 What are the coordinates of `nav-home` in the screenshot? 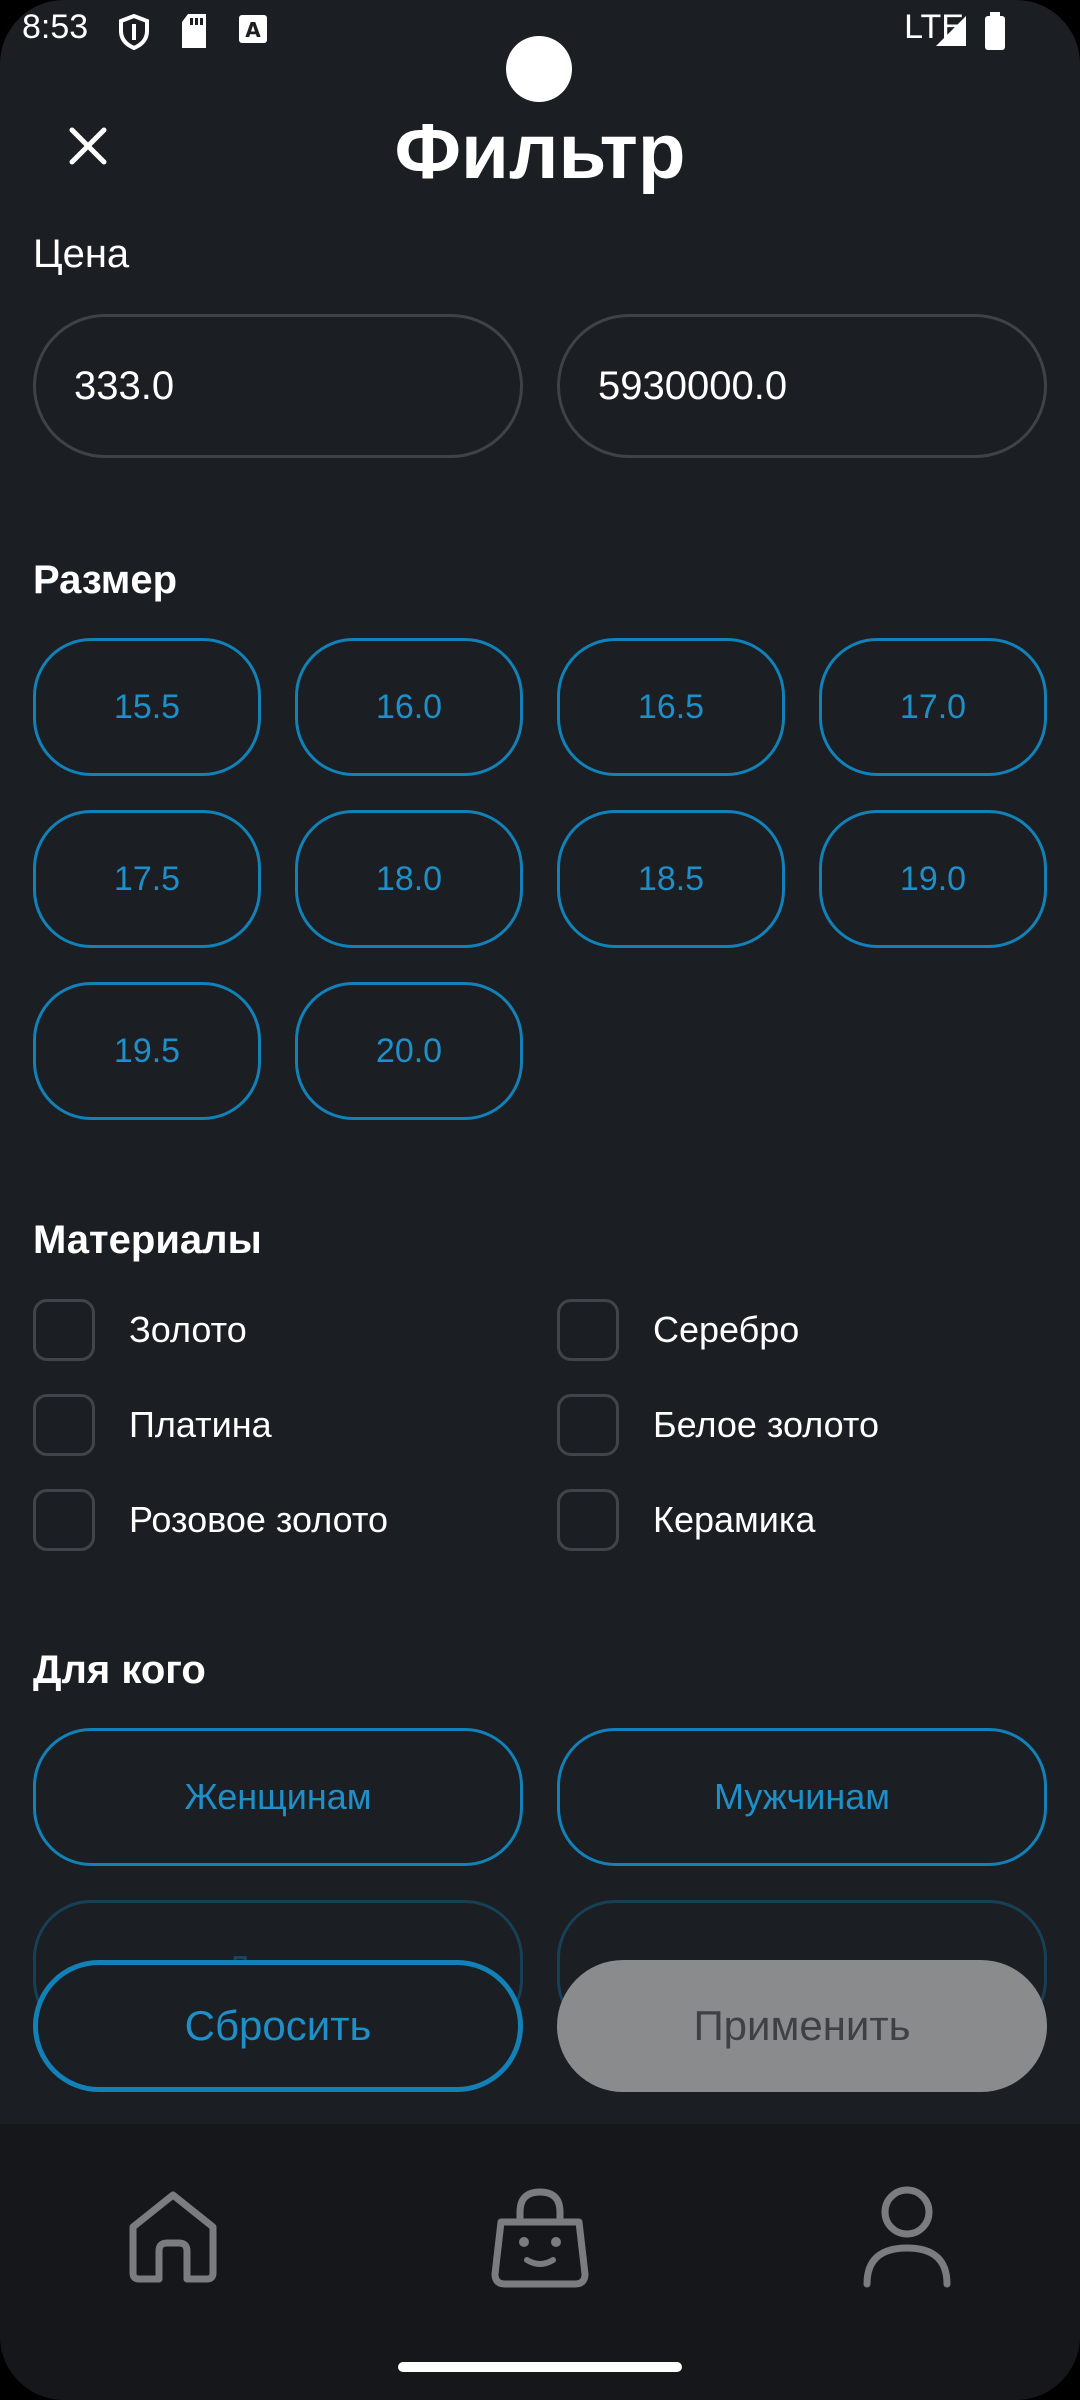 It's located at (173, 2237).